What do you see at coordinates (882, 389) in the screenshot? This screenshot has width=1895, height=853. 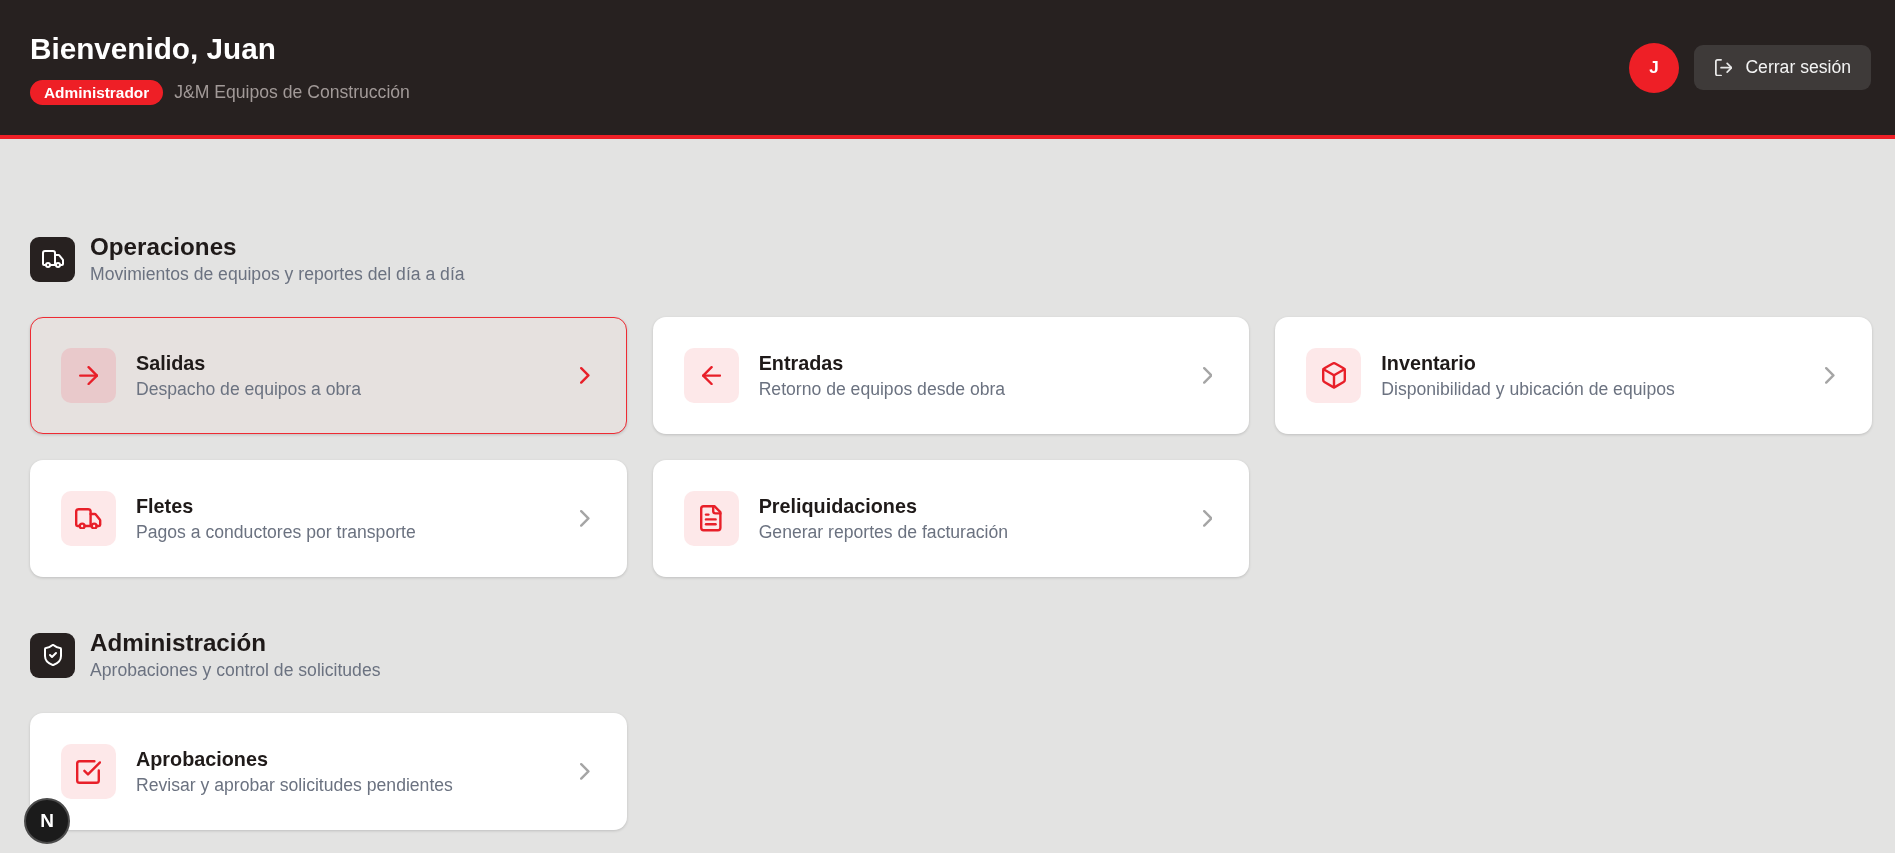 I see `card-description: Retorno de equipos desde obra` at bounding box center [882, 389].